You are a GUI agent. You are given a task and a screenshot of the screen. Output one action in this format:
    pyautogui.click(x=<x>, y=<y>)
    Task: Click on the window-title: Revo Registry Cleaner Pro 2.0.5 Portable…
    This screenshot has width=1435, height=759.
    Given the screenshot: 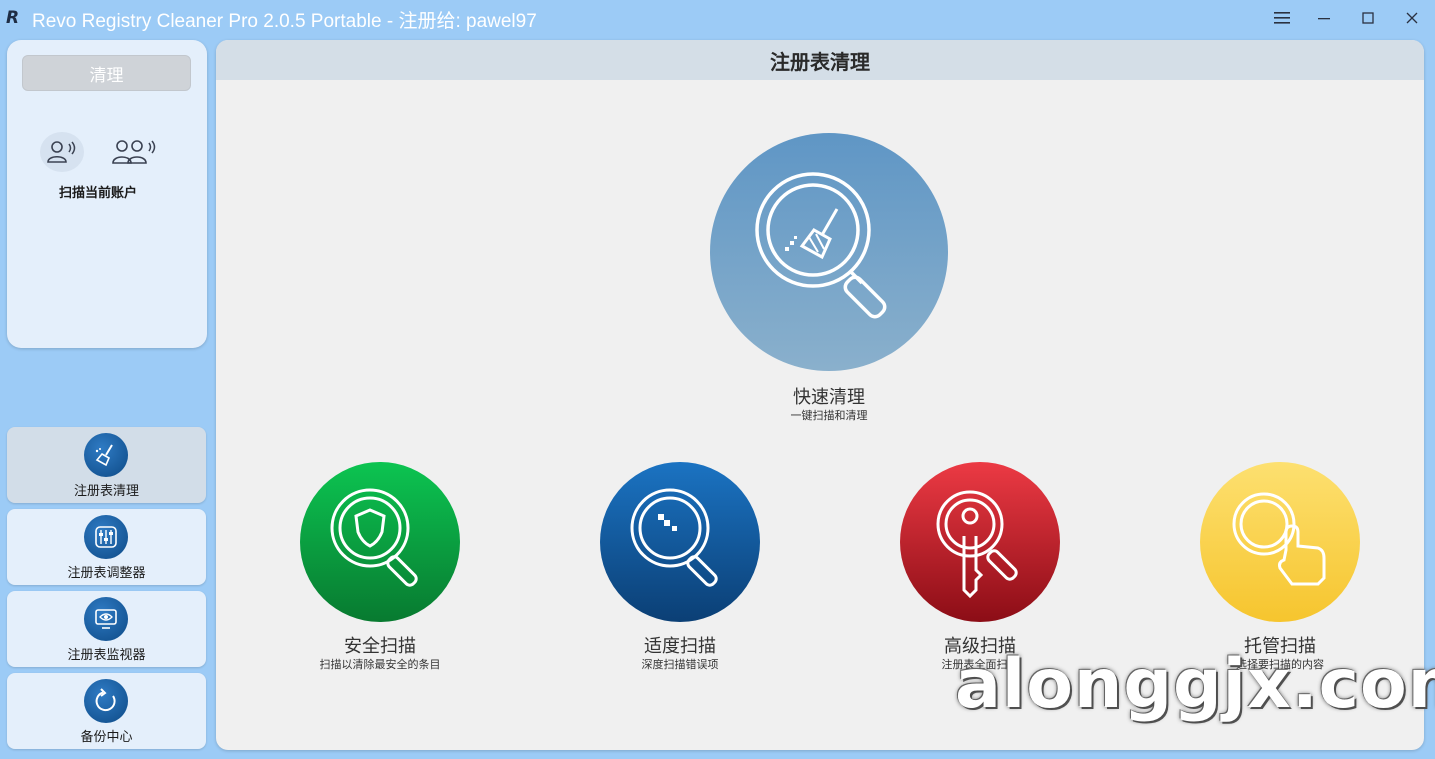 What is the action you would take?
    pyautogui.click(x=284, y=21)
    